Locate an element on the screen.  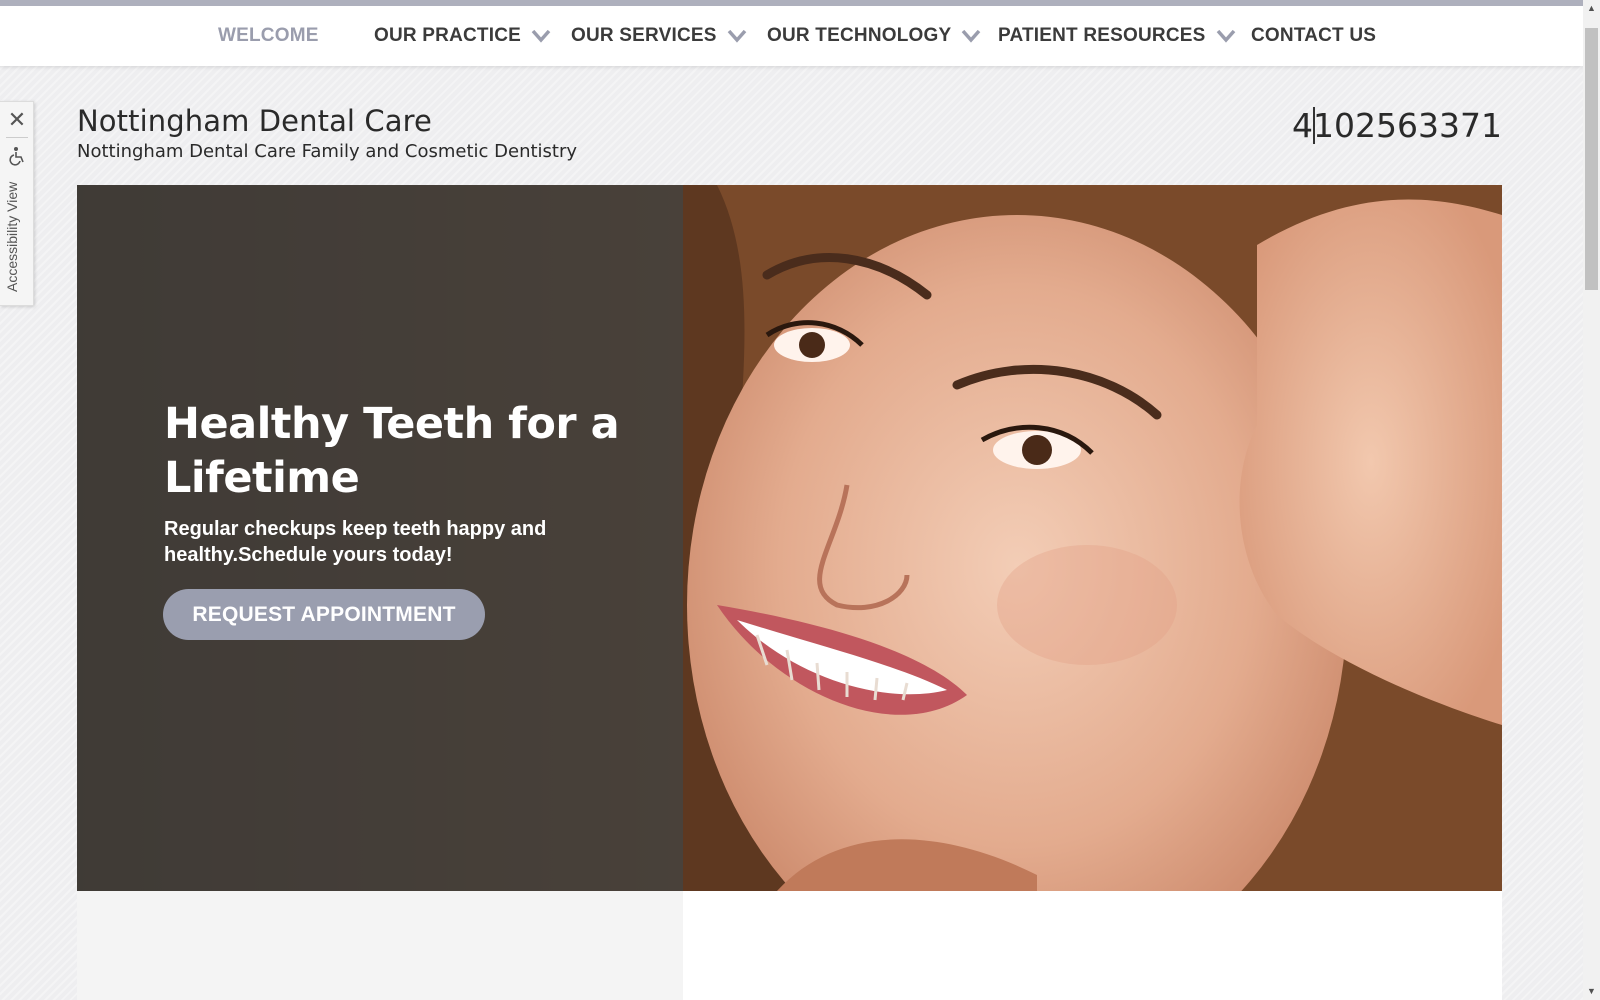
nav-our-technology-label: OUR TECHNOLOGY is located at coordinates (859, 35).